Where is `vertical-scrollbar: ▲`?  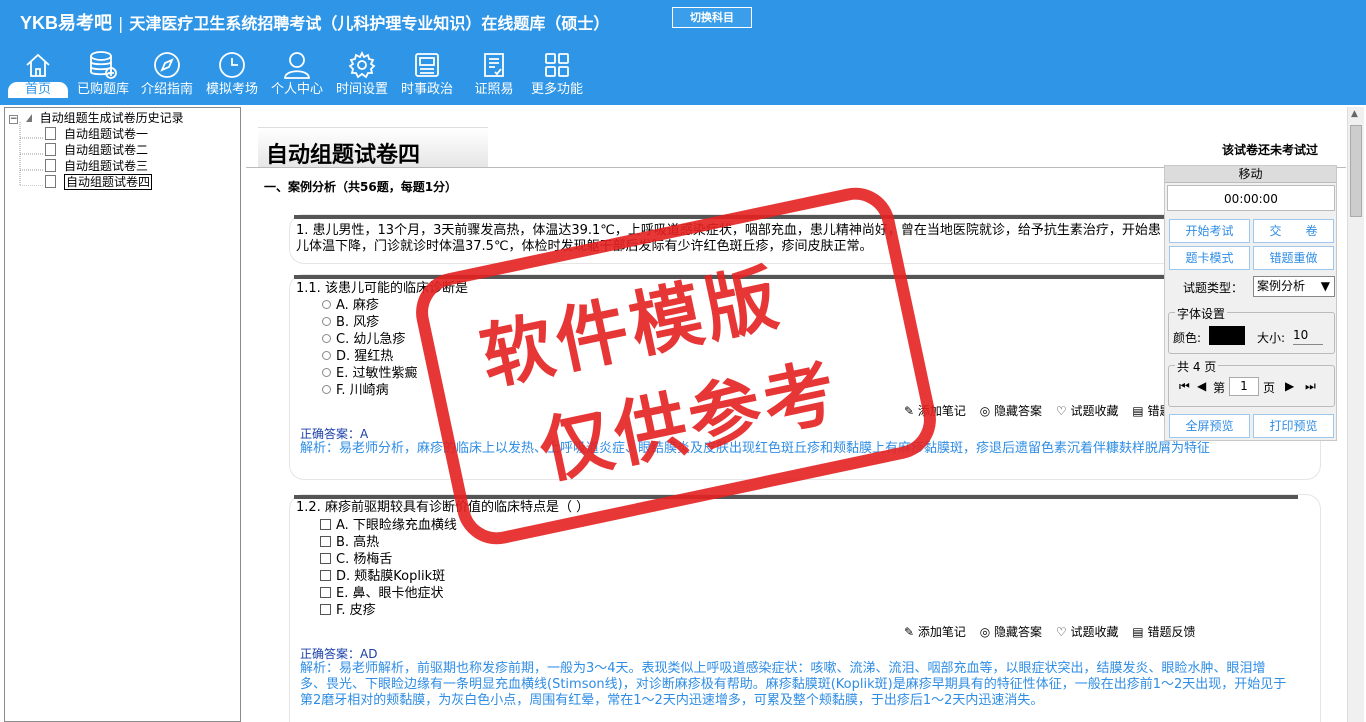
vertical-scrollbar: ▲ is located at coordinates (1355, 414).